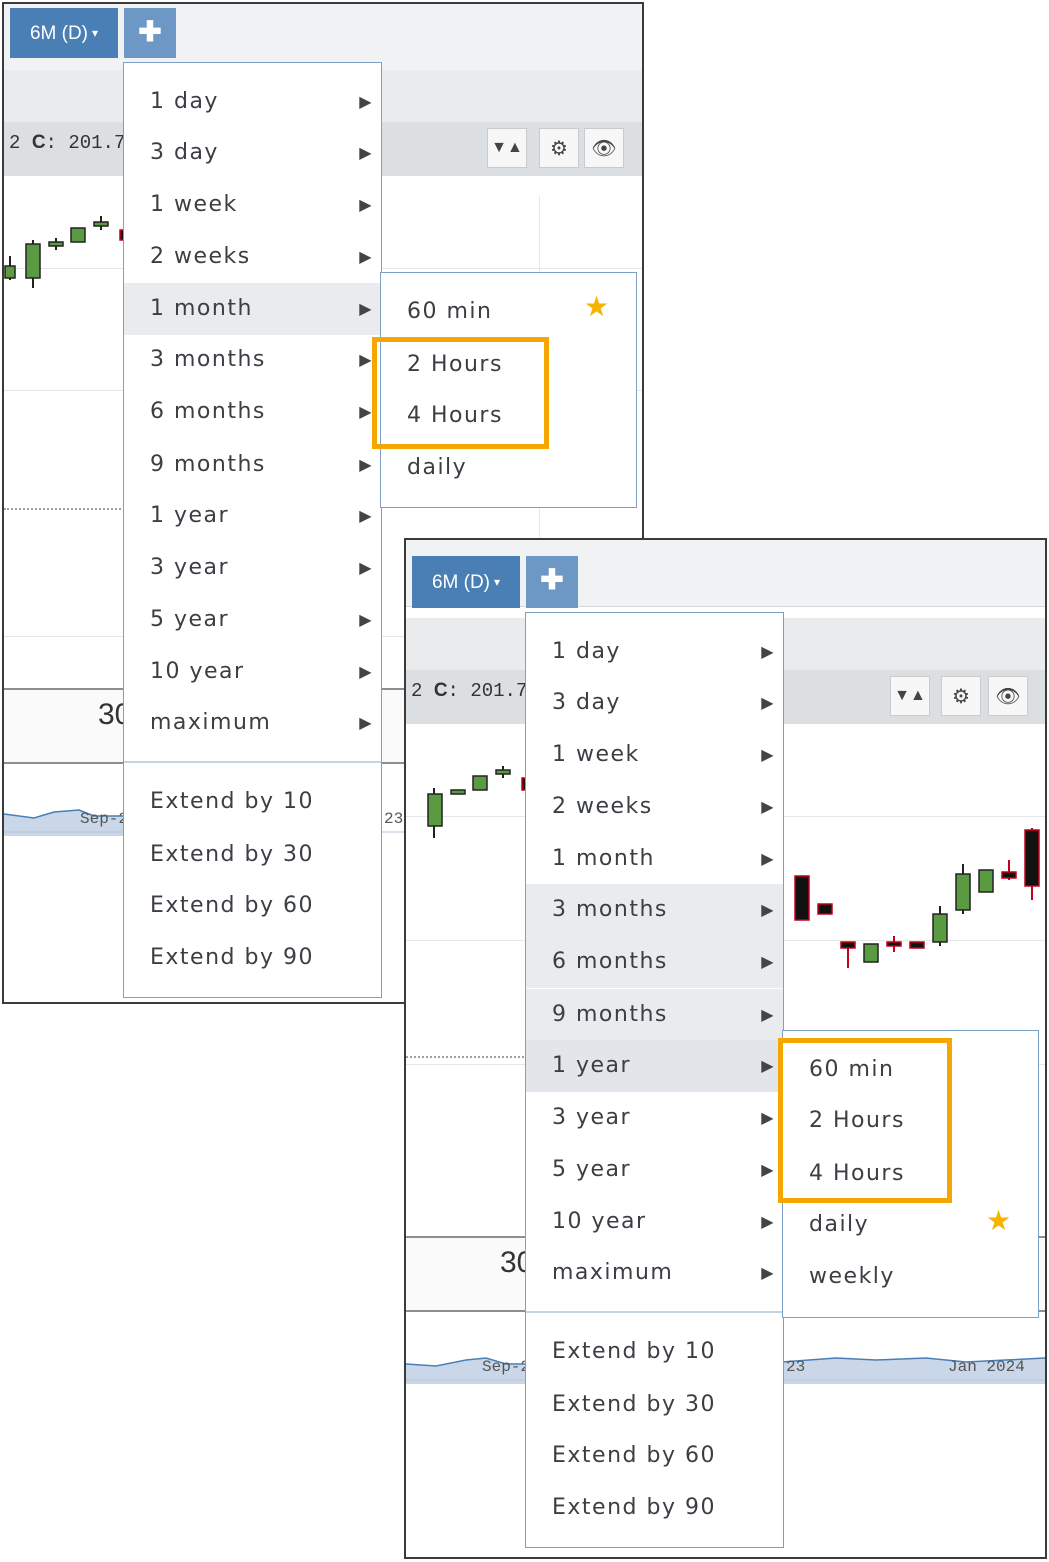 The width and height of the screenshot is (1049, 1562). I want to click on eye-icon: 👁, so click(1008, 696).